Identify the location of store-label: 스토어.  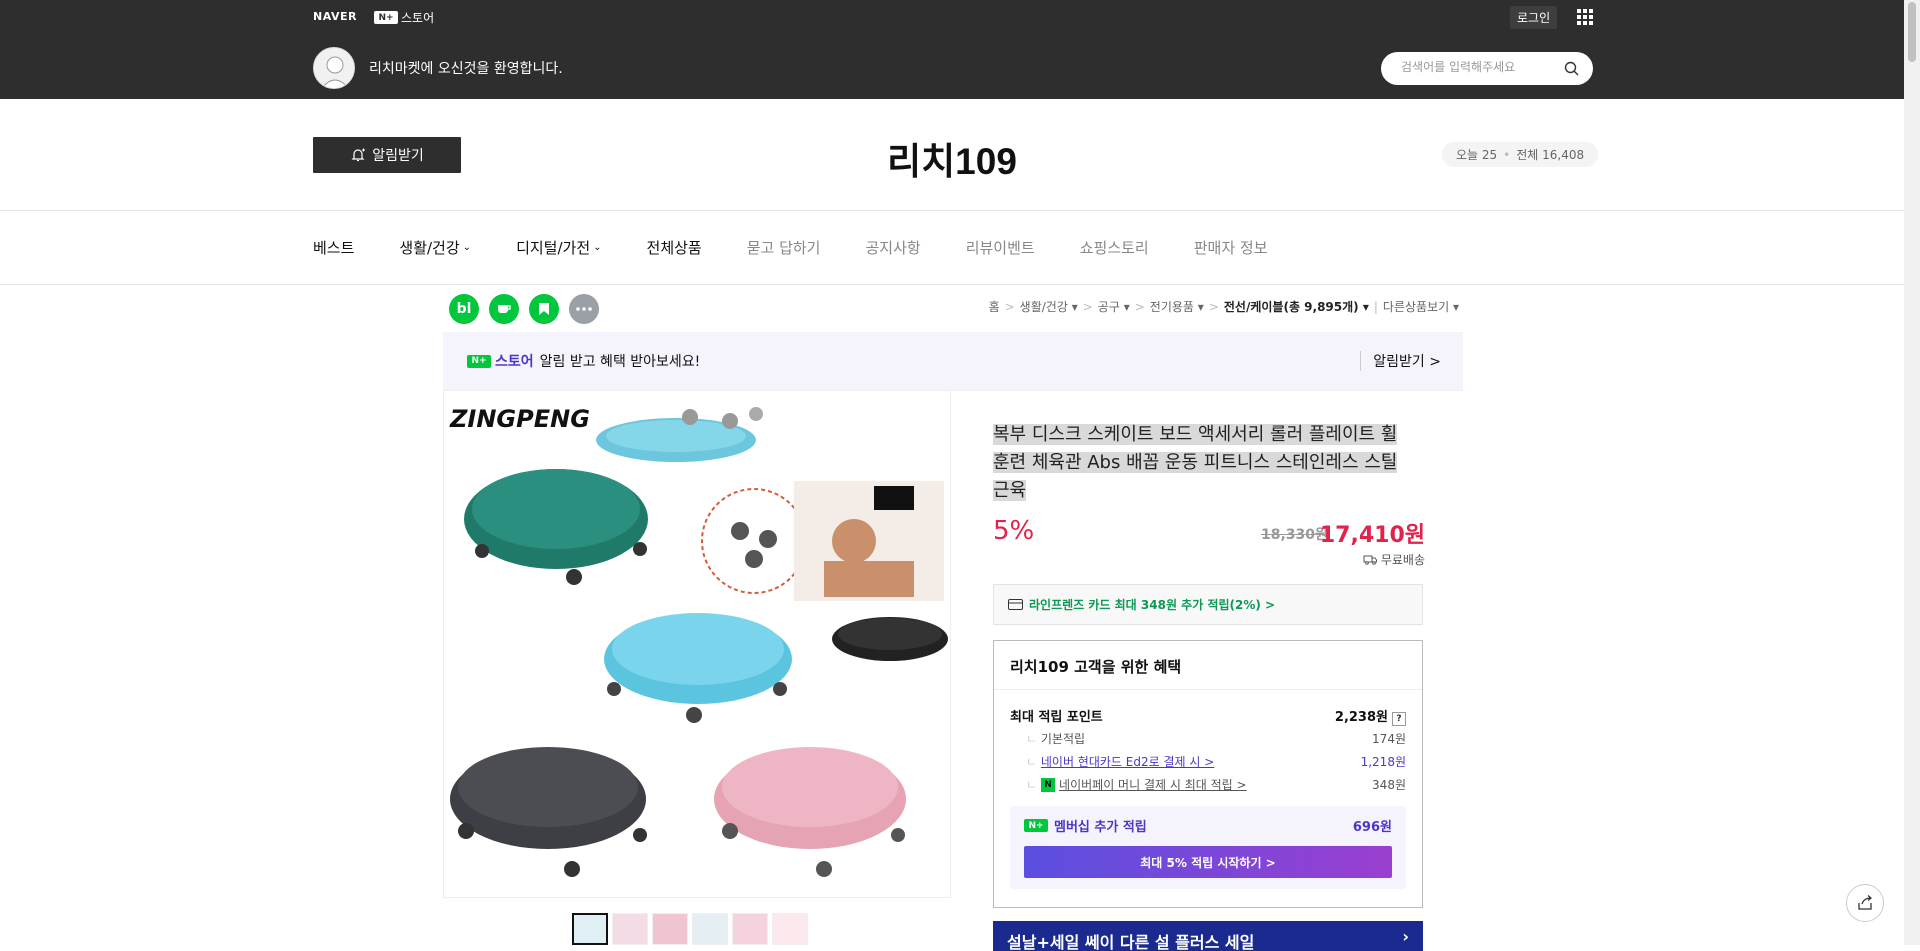
(418, 18).